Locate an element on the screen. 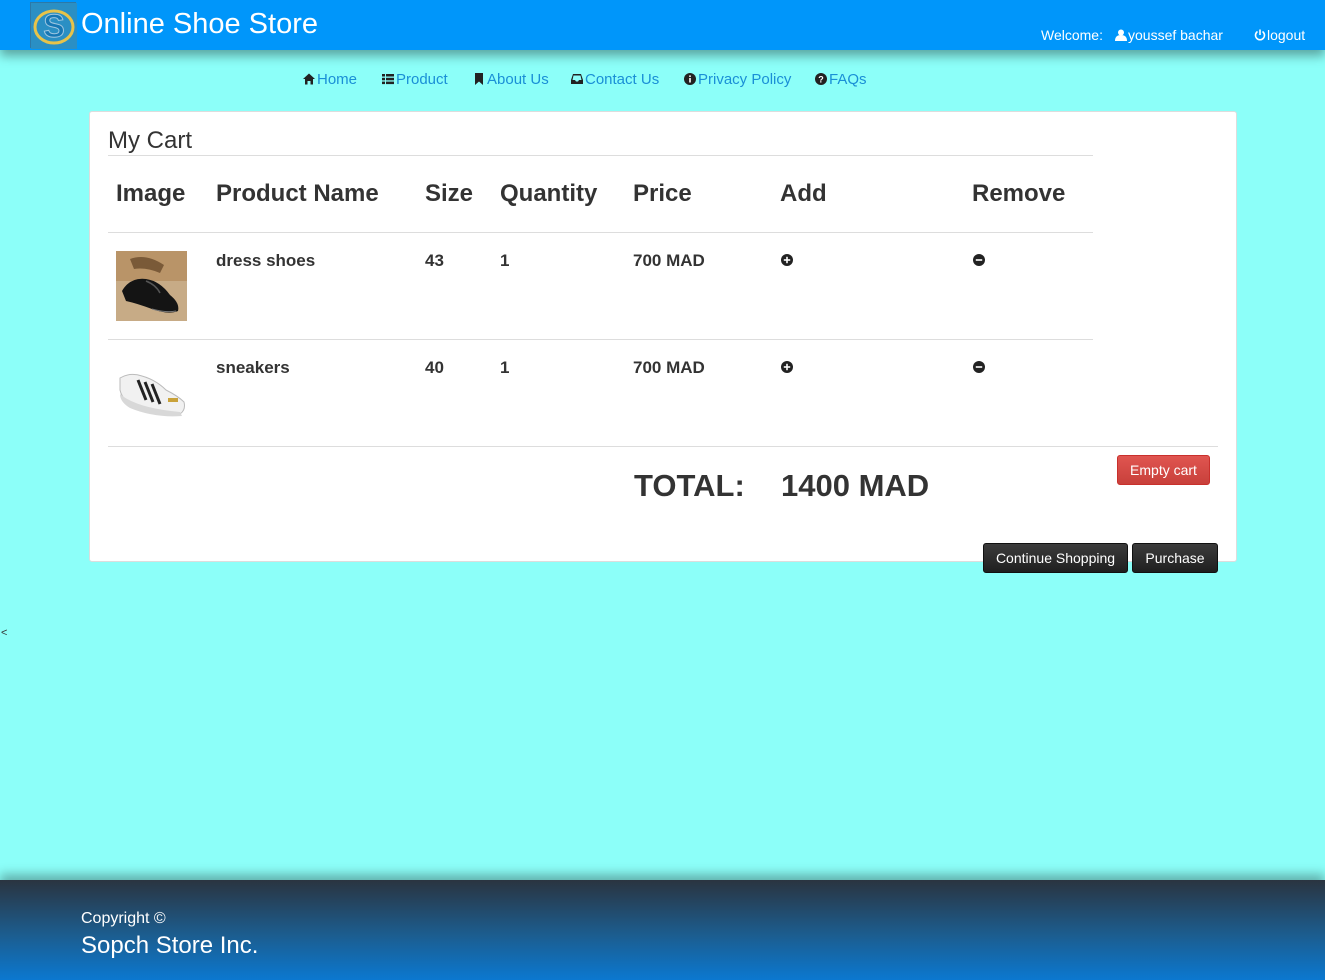  logout-link: logout is located at coordinates (1279, 35).